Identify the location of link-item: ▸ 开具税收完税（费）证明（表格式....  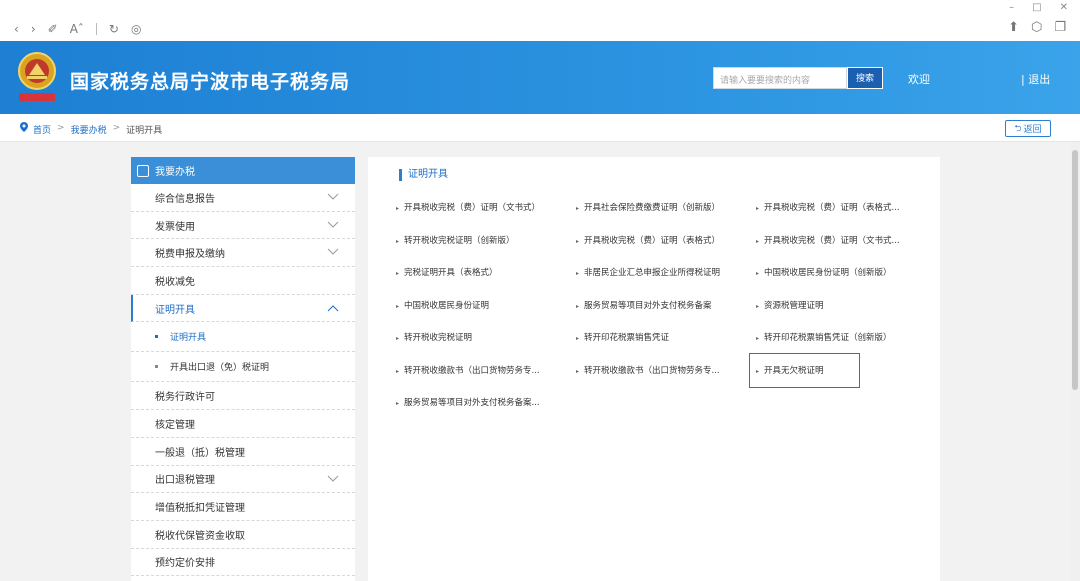
(846, 207).